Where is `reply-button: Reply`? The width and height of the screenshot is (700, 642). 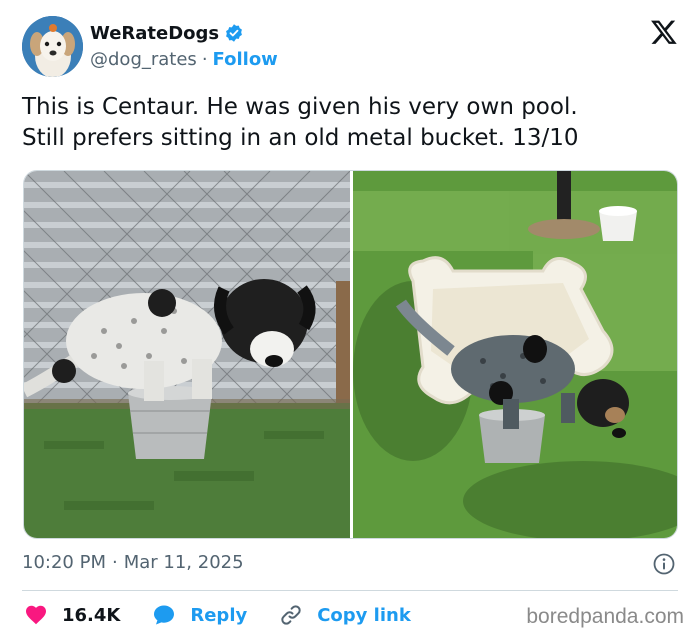 reply-button: Reply is located at coordinates (199, 615).